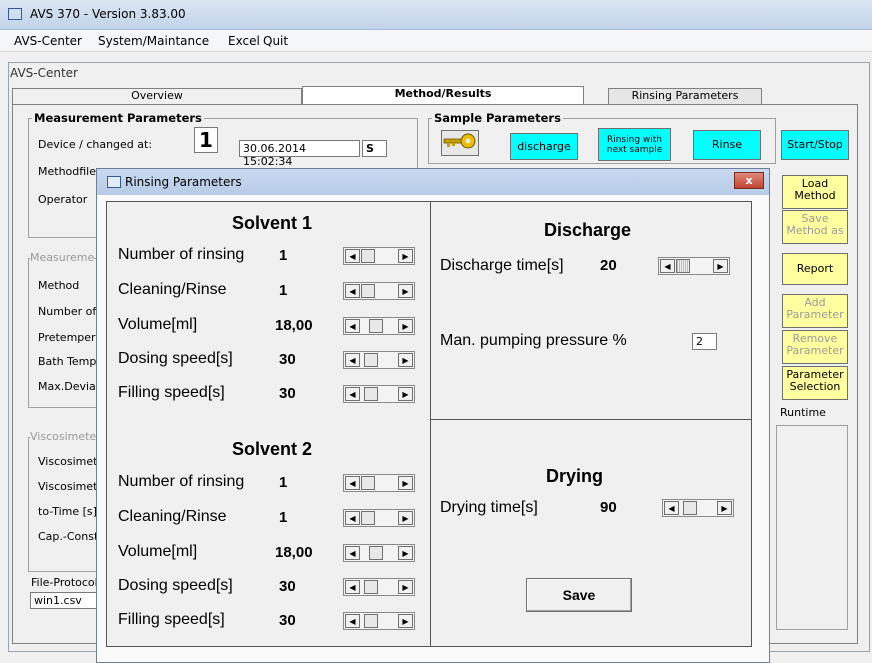  What do you see at coordinates (544, 146) in the screenshot?
I see `discharge-button: discharge` at bounding box center [544, 146].